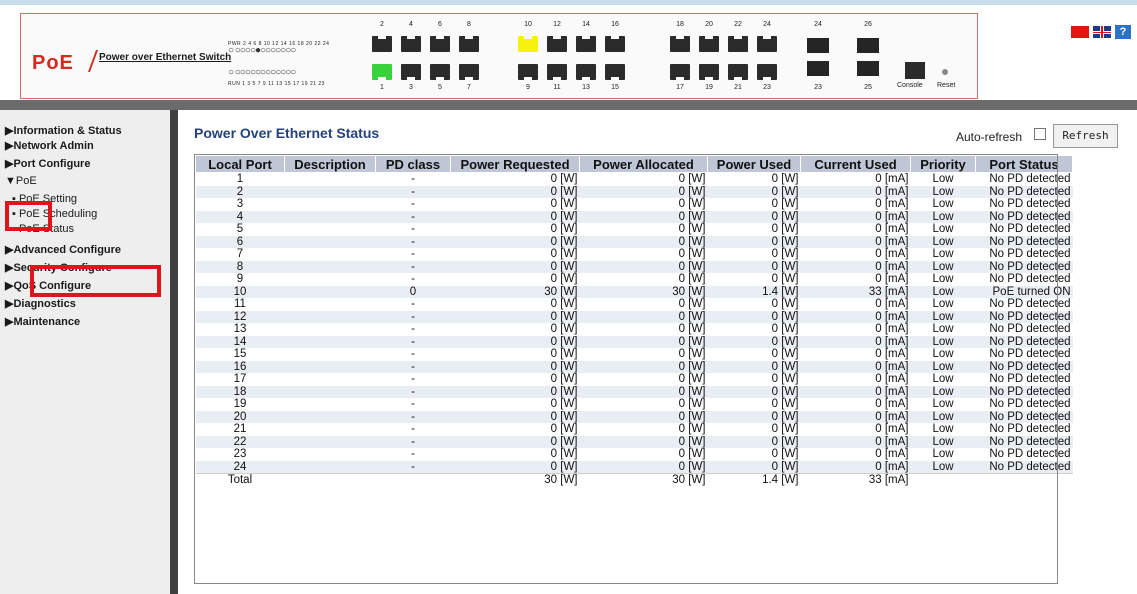 The image size is (1137, 594). Describe the element at coordinates (1123, 32) in the screenshot. I see `help-icon: ?` at that location.